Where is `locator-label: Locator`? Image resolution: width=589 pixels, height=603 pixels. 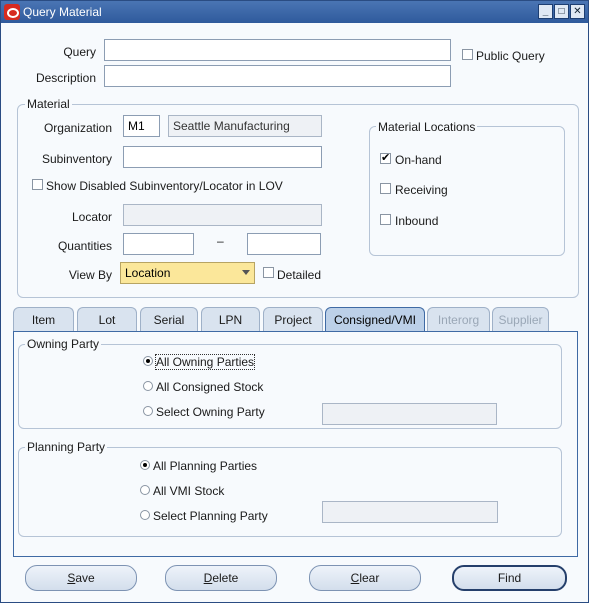 locator-label: Locator is located at coordinates (91, 217).